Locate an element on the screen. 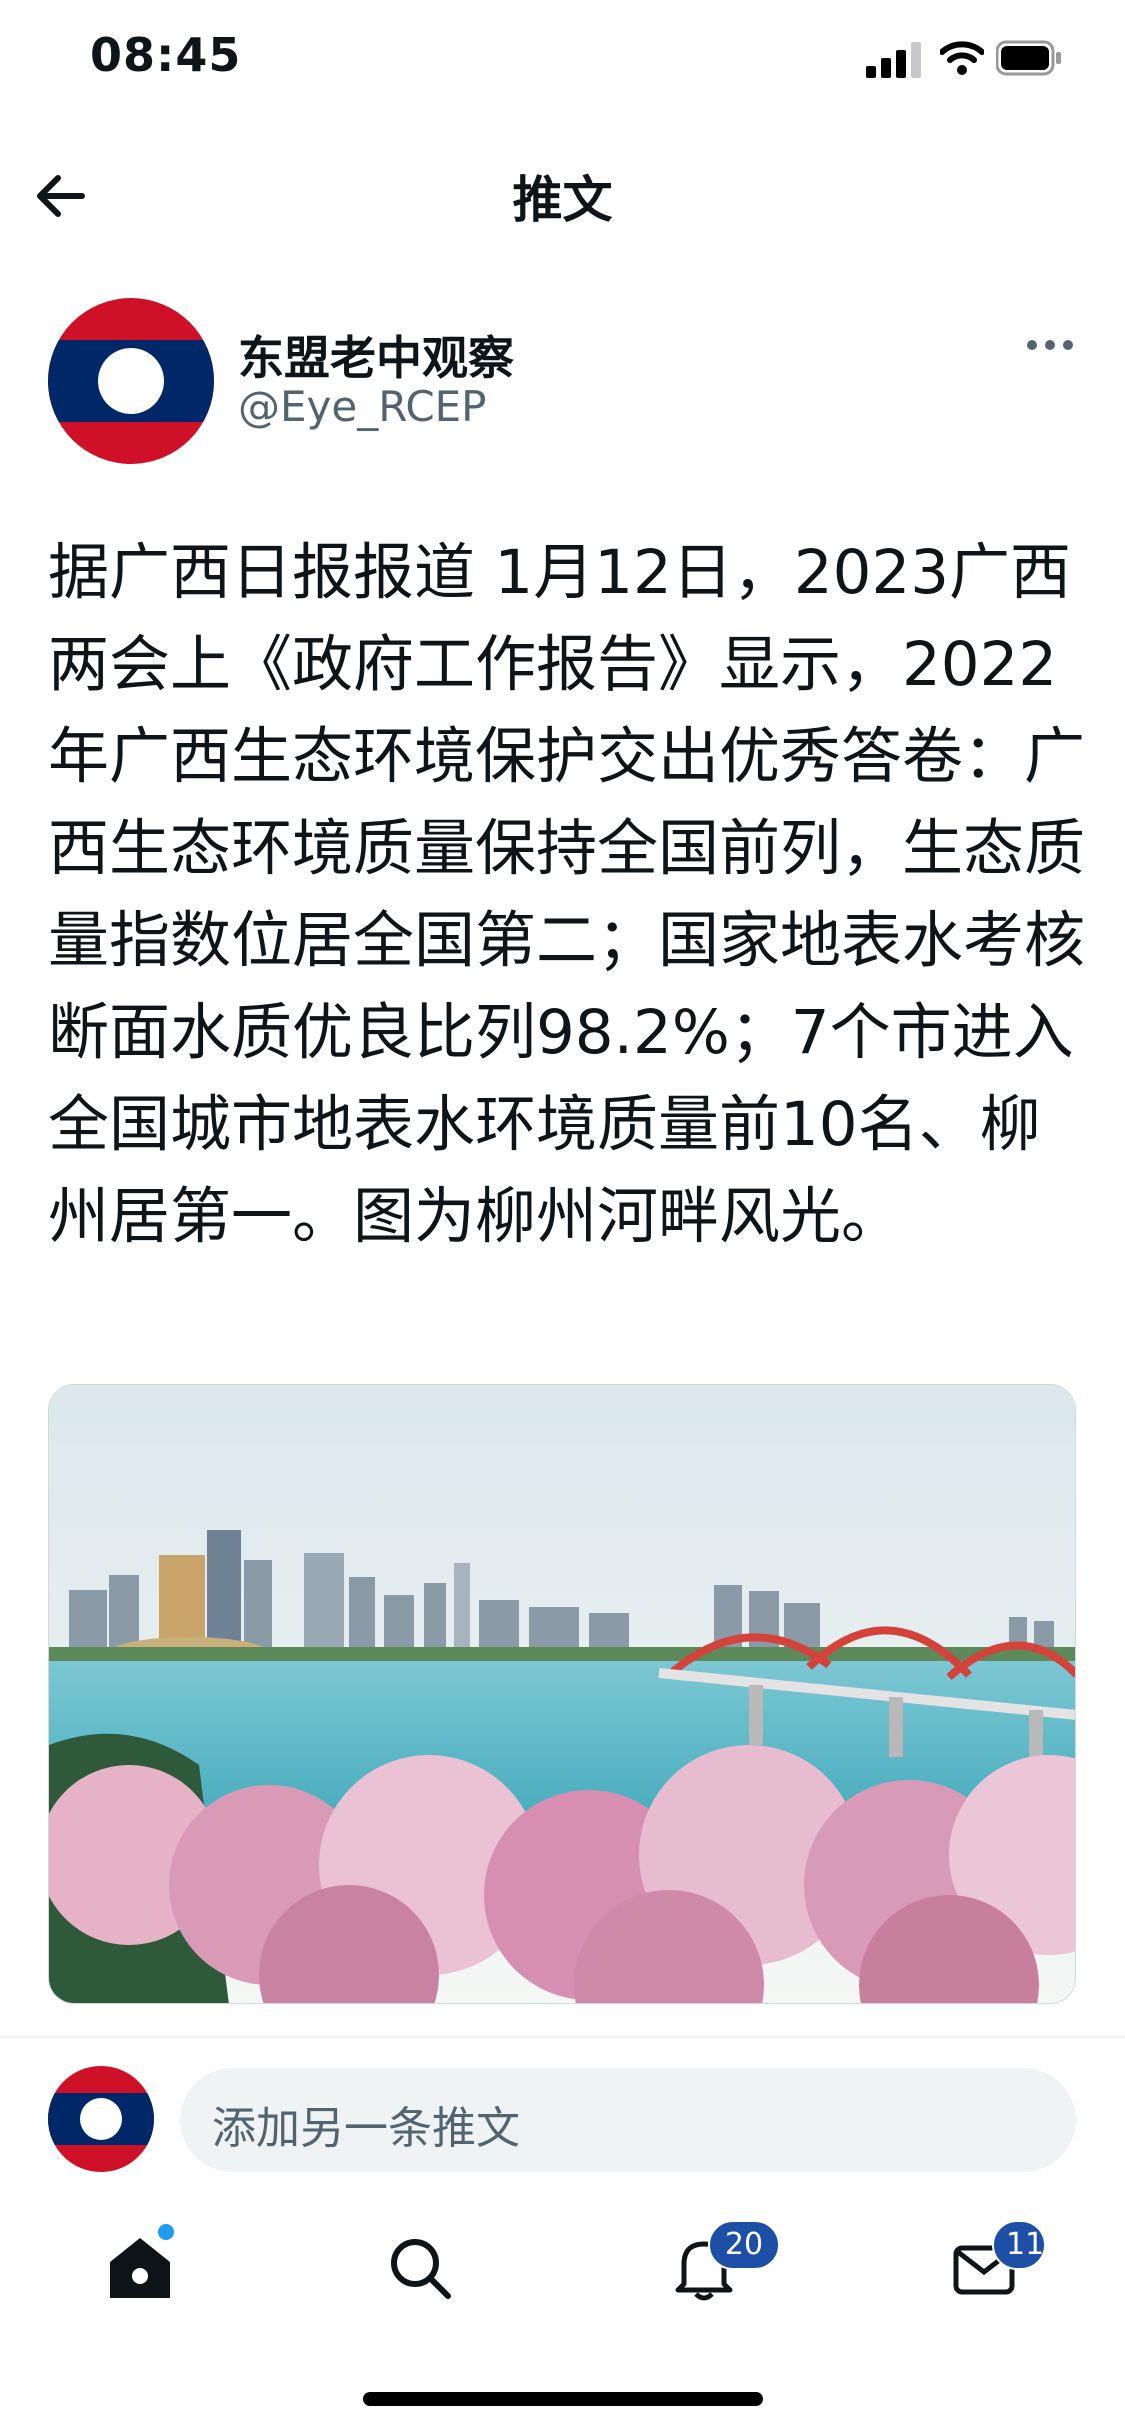 The width and height of the screenshot is (1125, 2436). author-avatar is located at coordinates (131, 381).